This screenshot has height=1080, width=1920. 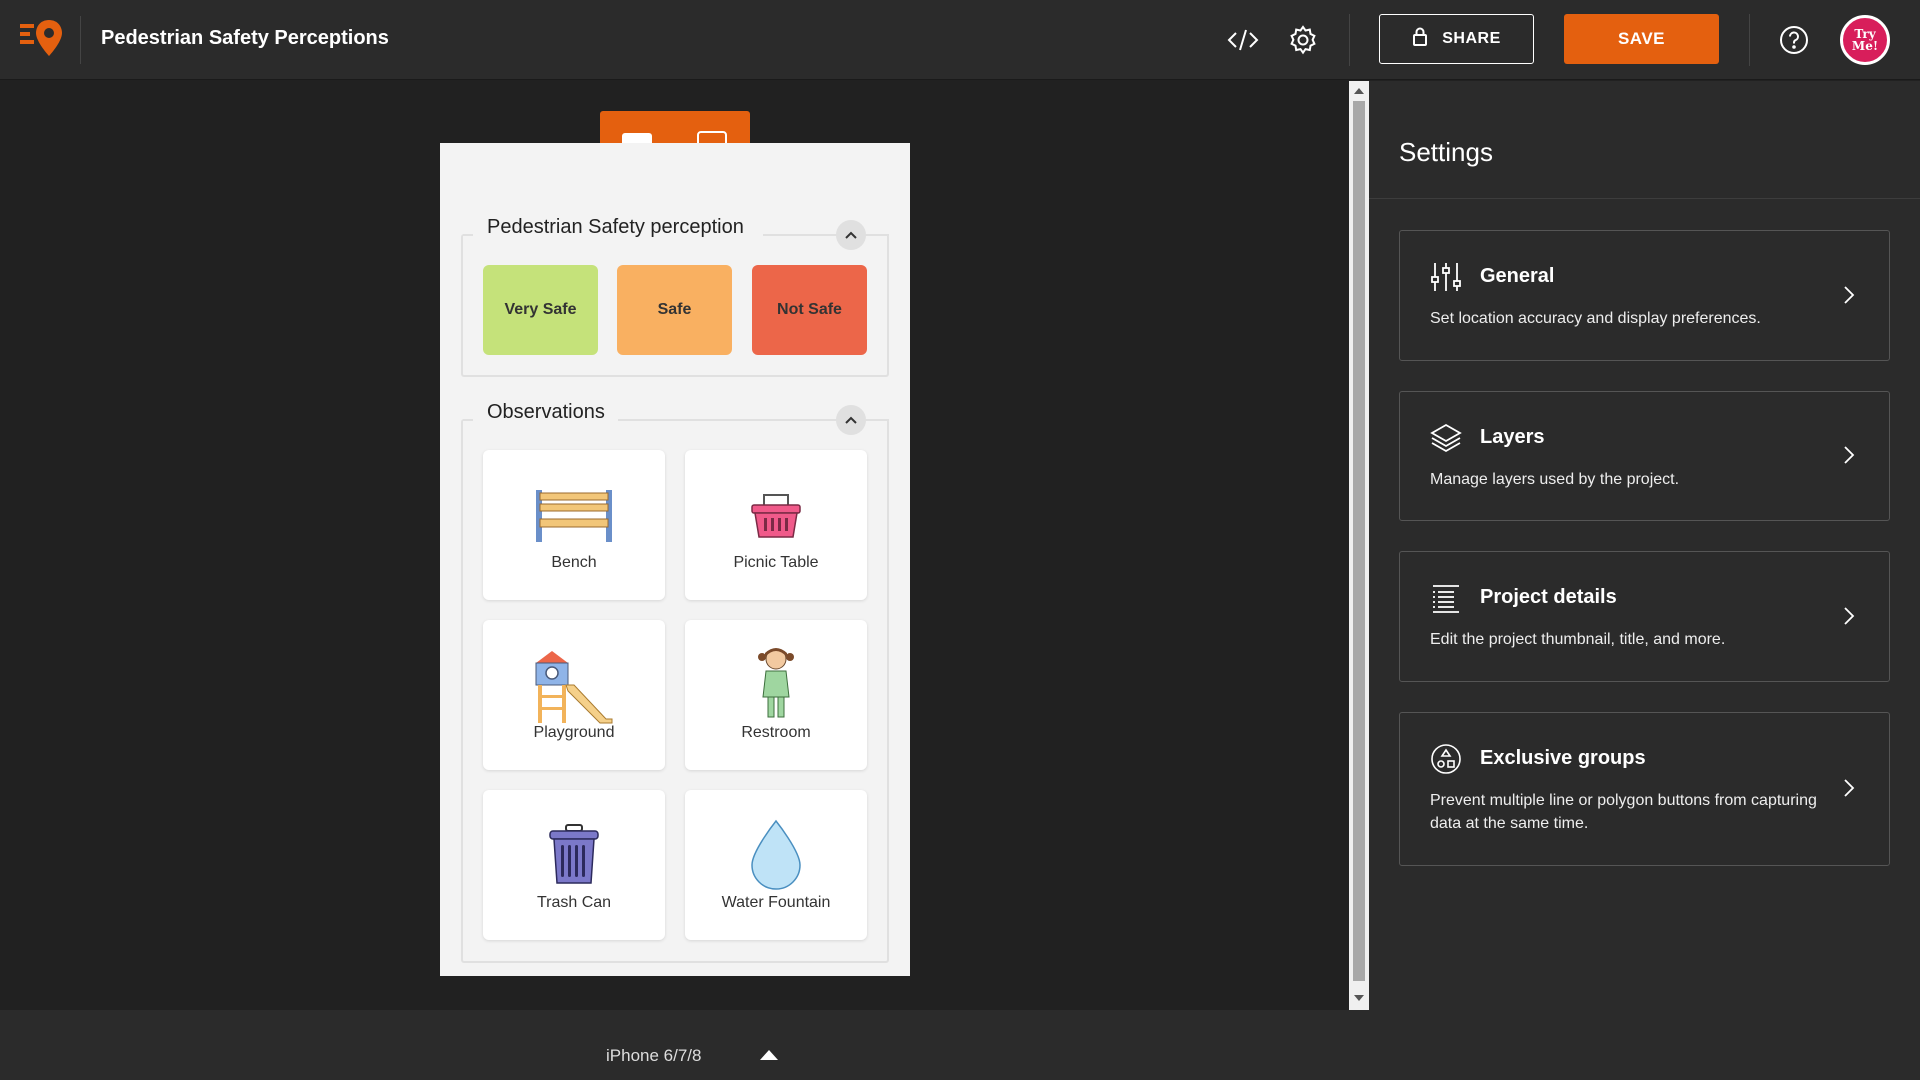 I want to click on gear-icon, so click(x=1303, y=40).